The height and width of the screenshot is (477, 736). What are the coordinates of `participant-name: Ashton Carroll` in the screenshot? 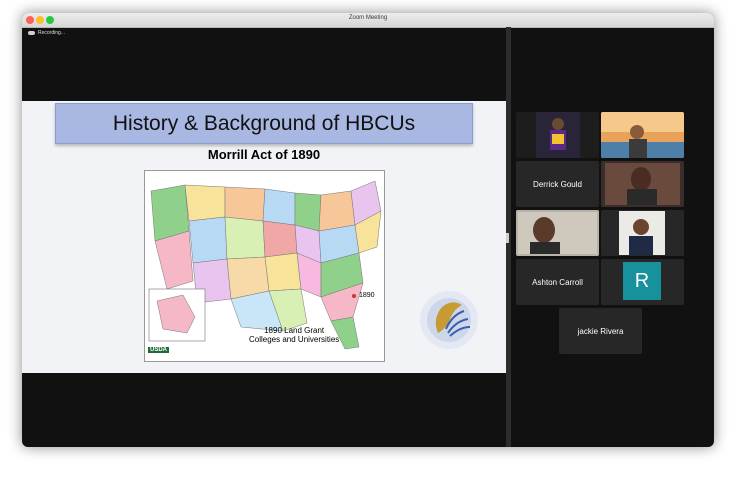 It's located at (557, 282).